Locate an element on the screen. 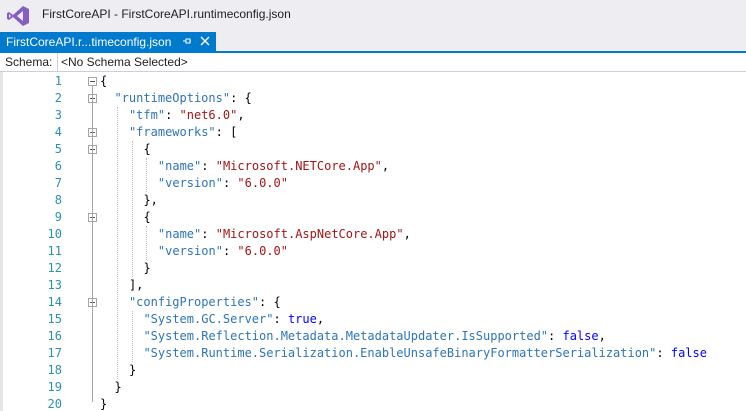 The height and width of the screenshot is (411, 746). tab-label: FirstCoreAPI.r...timeconfig.json is located at coordinates (89, 42).